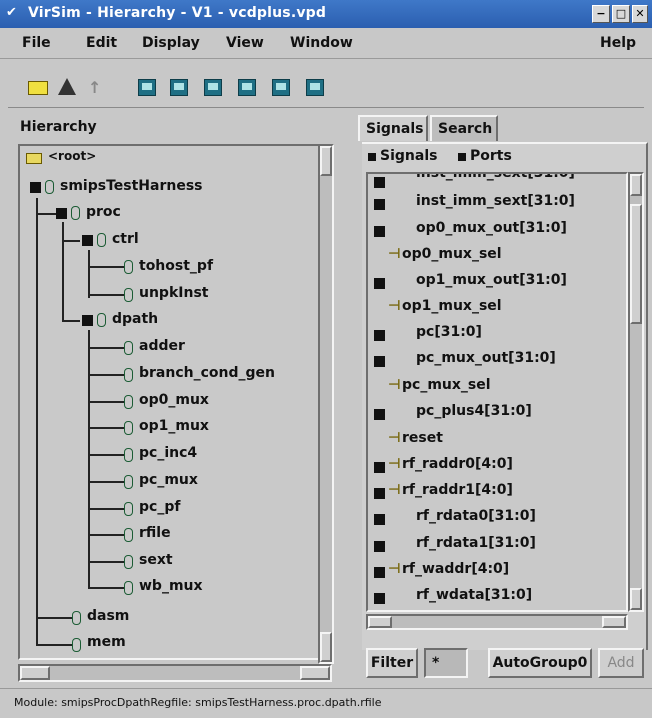 This screenshot has height=718, width=652. What do you see at coordinates (372, 157) in the screenshot?
I see `signals-option-indicator` at bounding box center [372, 157].